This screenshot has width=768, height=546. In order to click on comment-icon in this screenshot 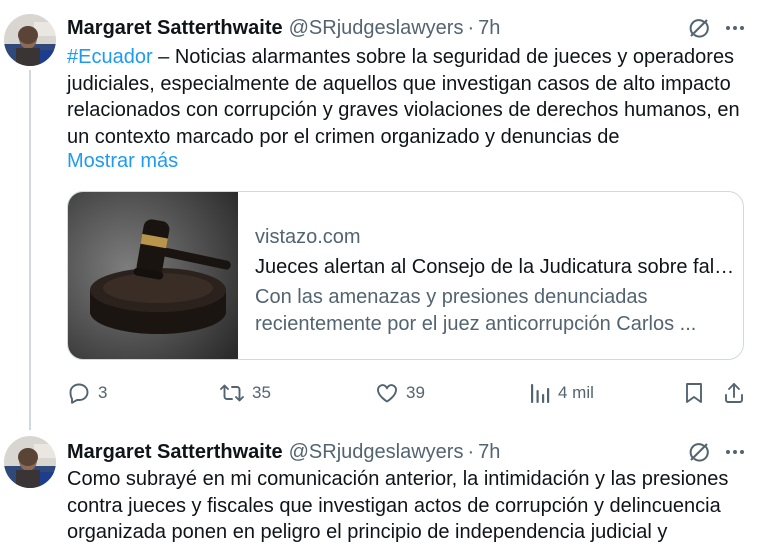, I will do `click(79, 393)`.